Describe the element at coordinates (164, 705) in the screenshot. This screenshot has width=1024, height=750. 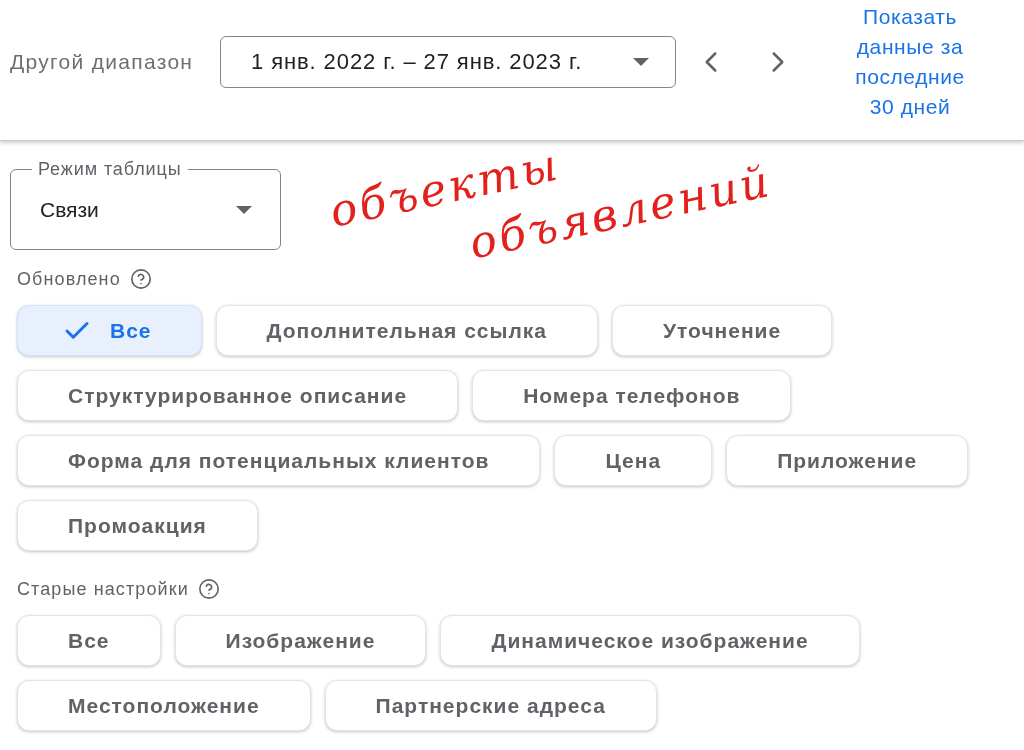
I see `filter-chip: Местоположение` at that location.